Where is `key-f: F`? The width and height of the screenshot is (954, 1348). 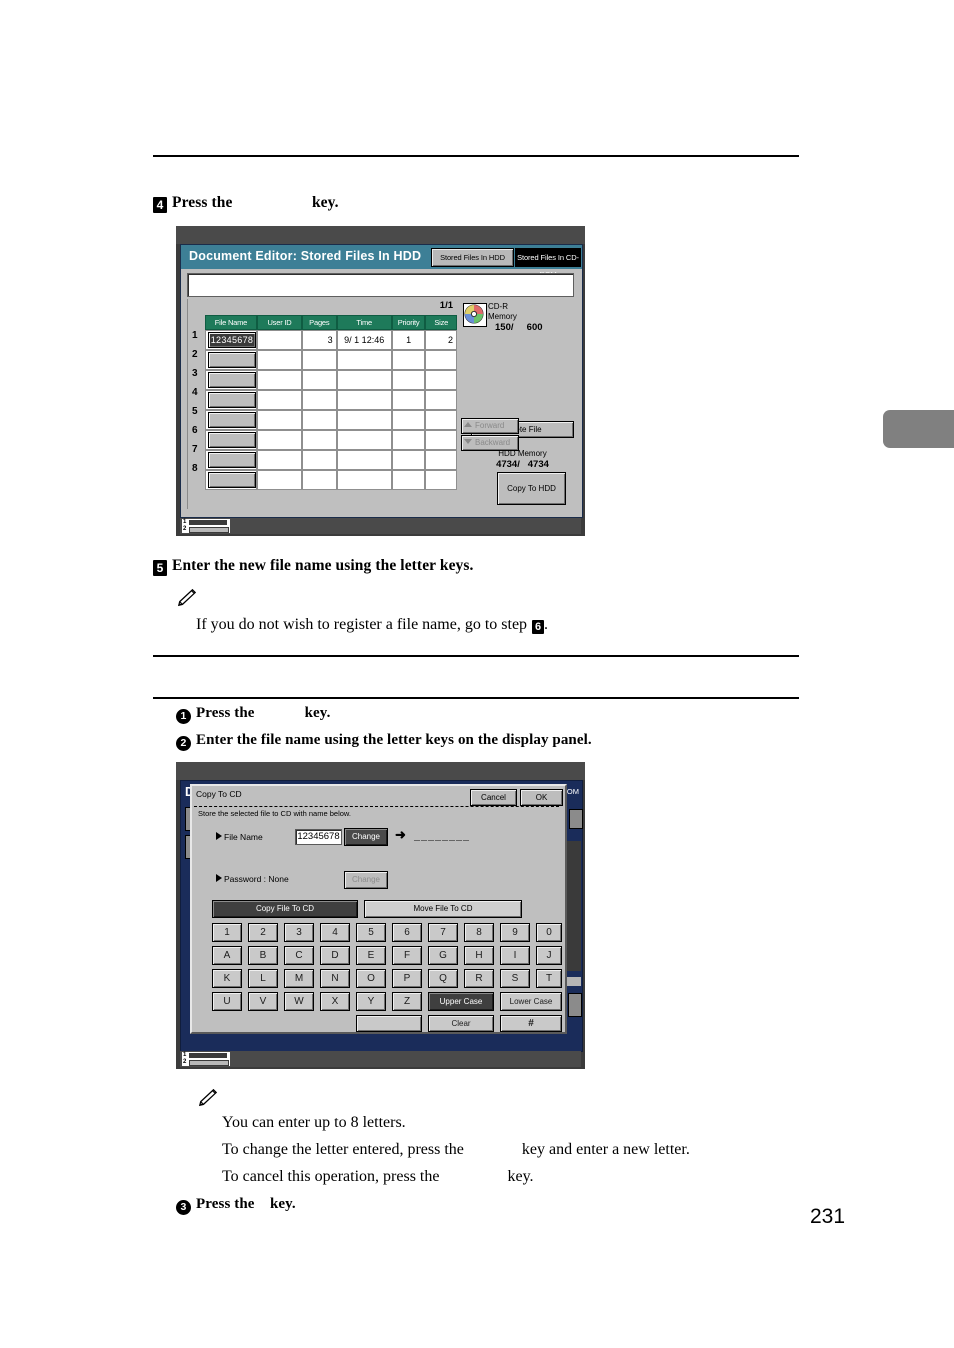
key-f: F is located at coordinates (407, 955).